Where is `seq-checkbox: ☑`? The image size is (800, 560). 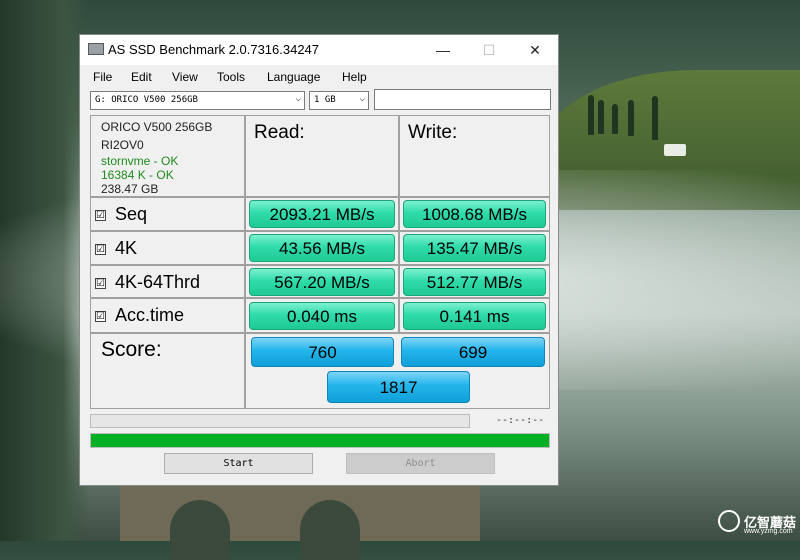
seq-checkbox: ☑ is located at coordinates (100, 215).